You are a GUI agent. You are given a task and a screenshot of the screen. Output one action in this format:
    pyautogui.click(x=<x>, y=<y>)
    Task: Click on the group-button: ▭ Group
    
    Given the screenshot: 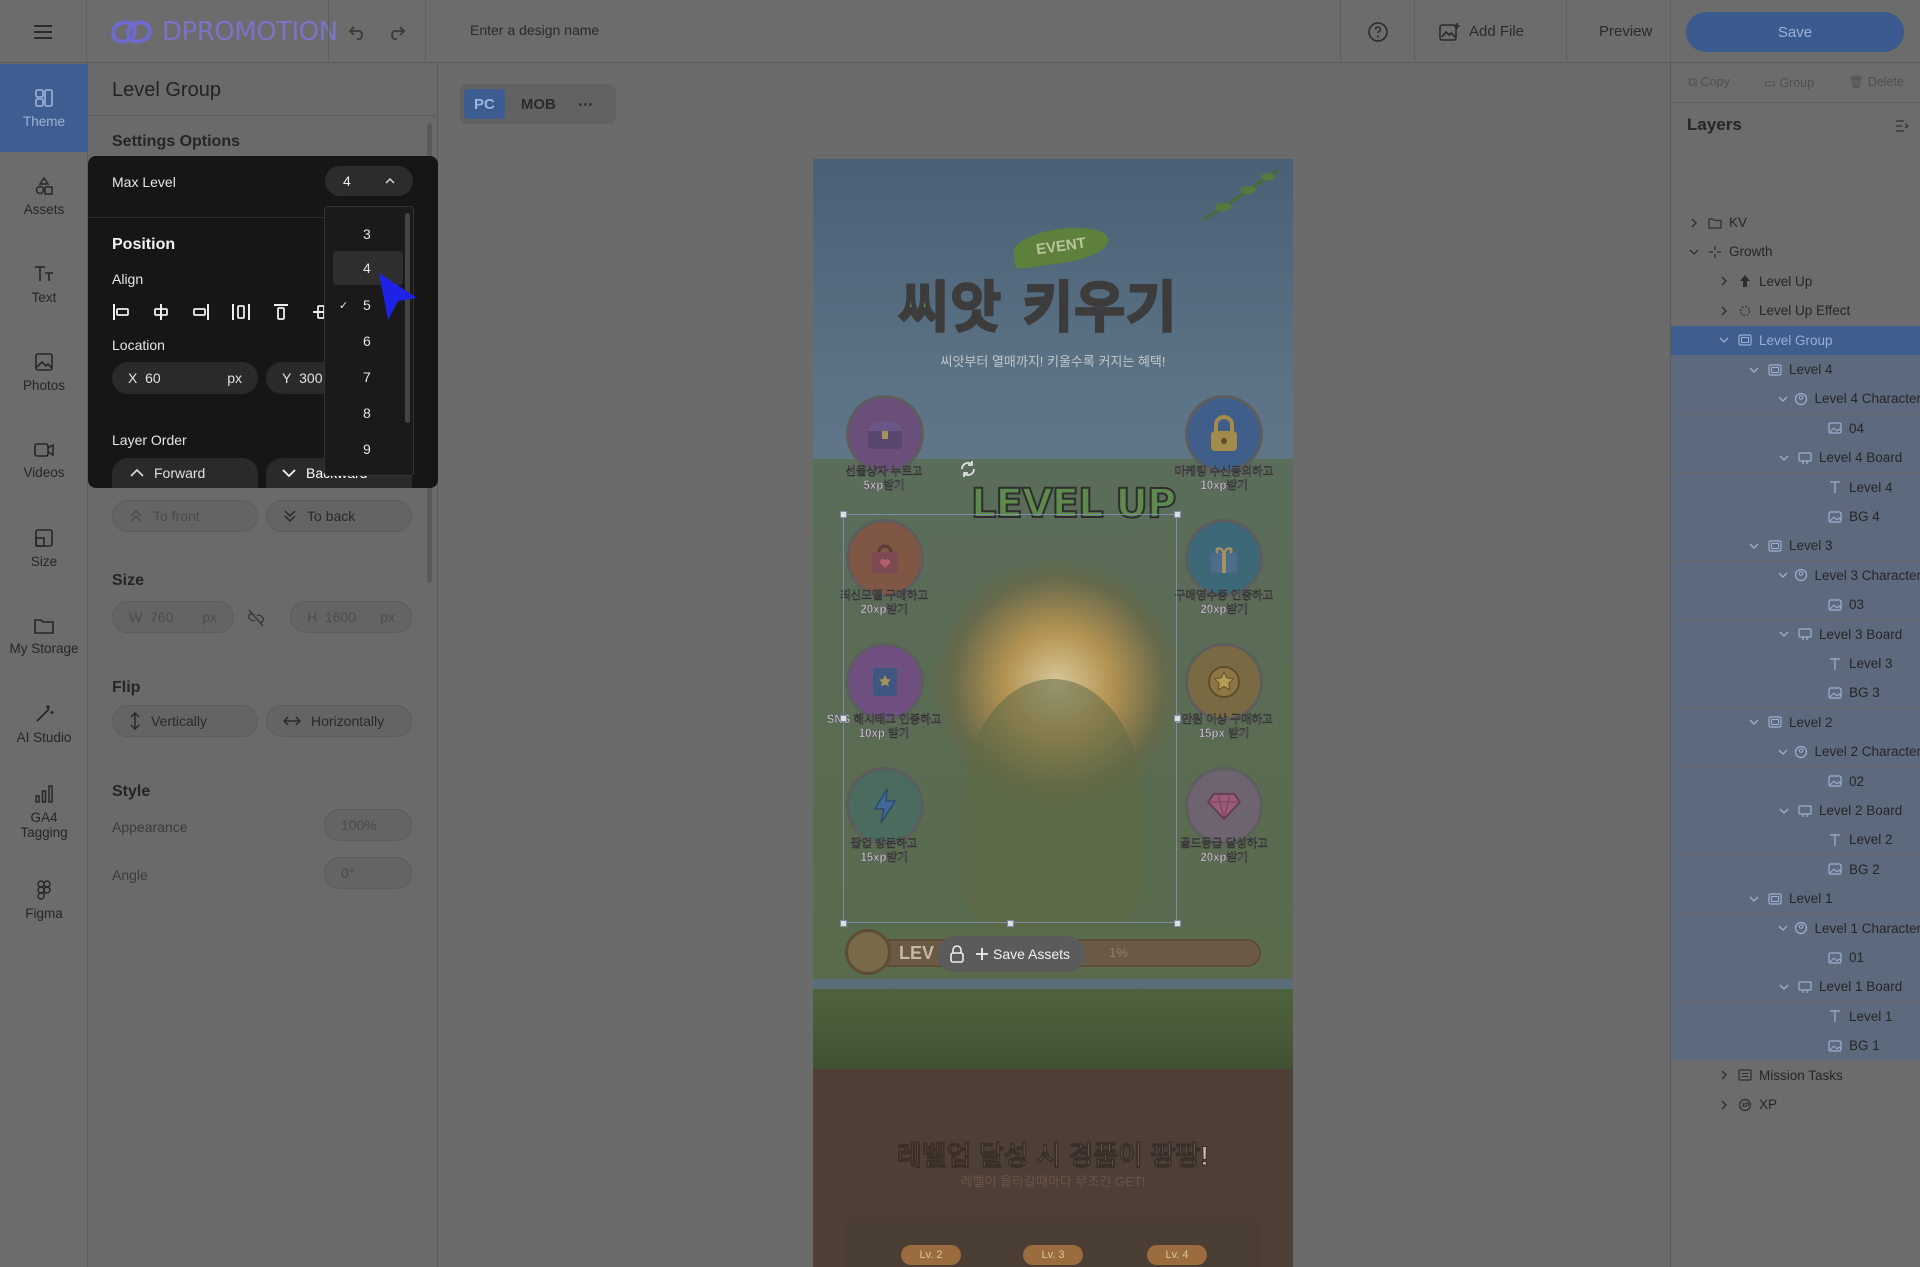 What is the action you would take?
    pyautogui.click(x=1789, y=82)
    